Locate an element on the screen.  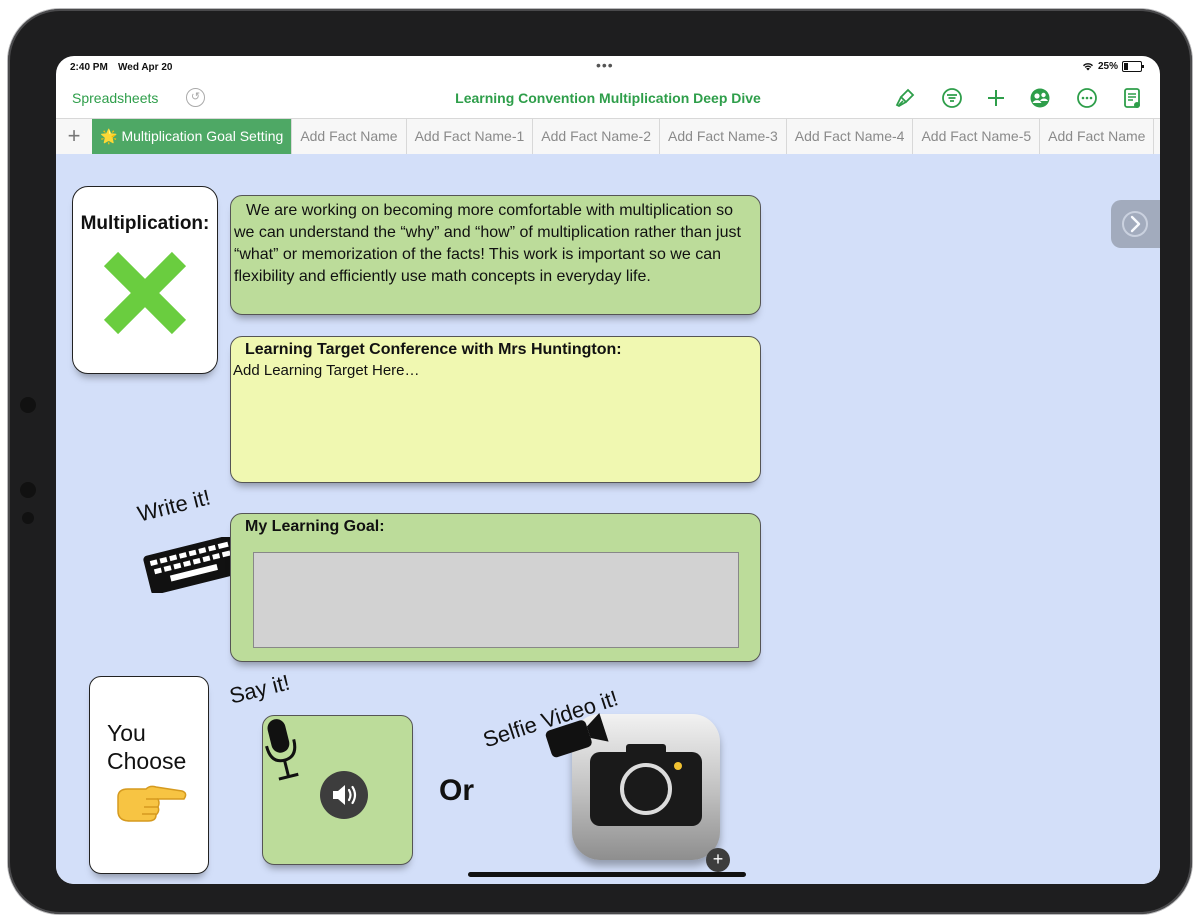
learning-goal-box: My Learning Goal: is located at coordinates (495, 587).